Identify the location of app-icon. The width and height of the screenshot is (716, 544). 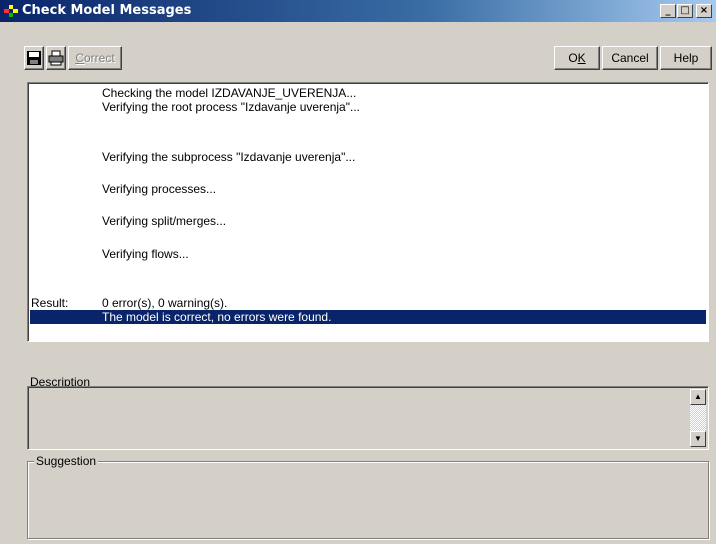
(11, 11).